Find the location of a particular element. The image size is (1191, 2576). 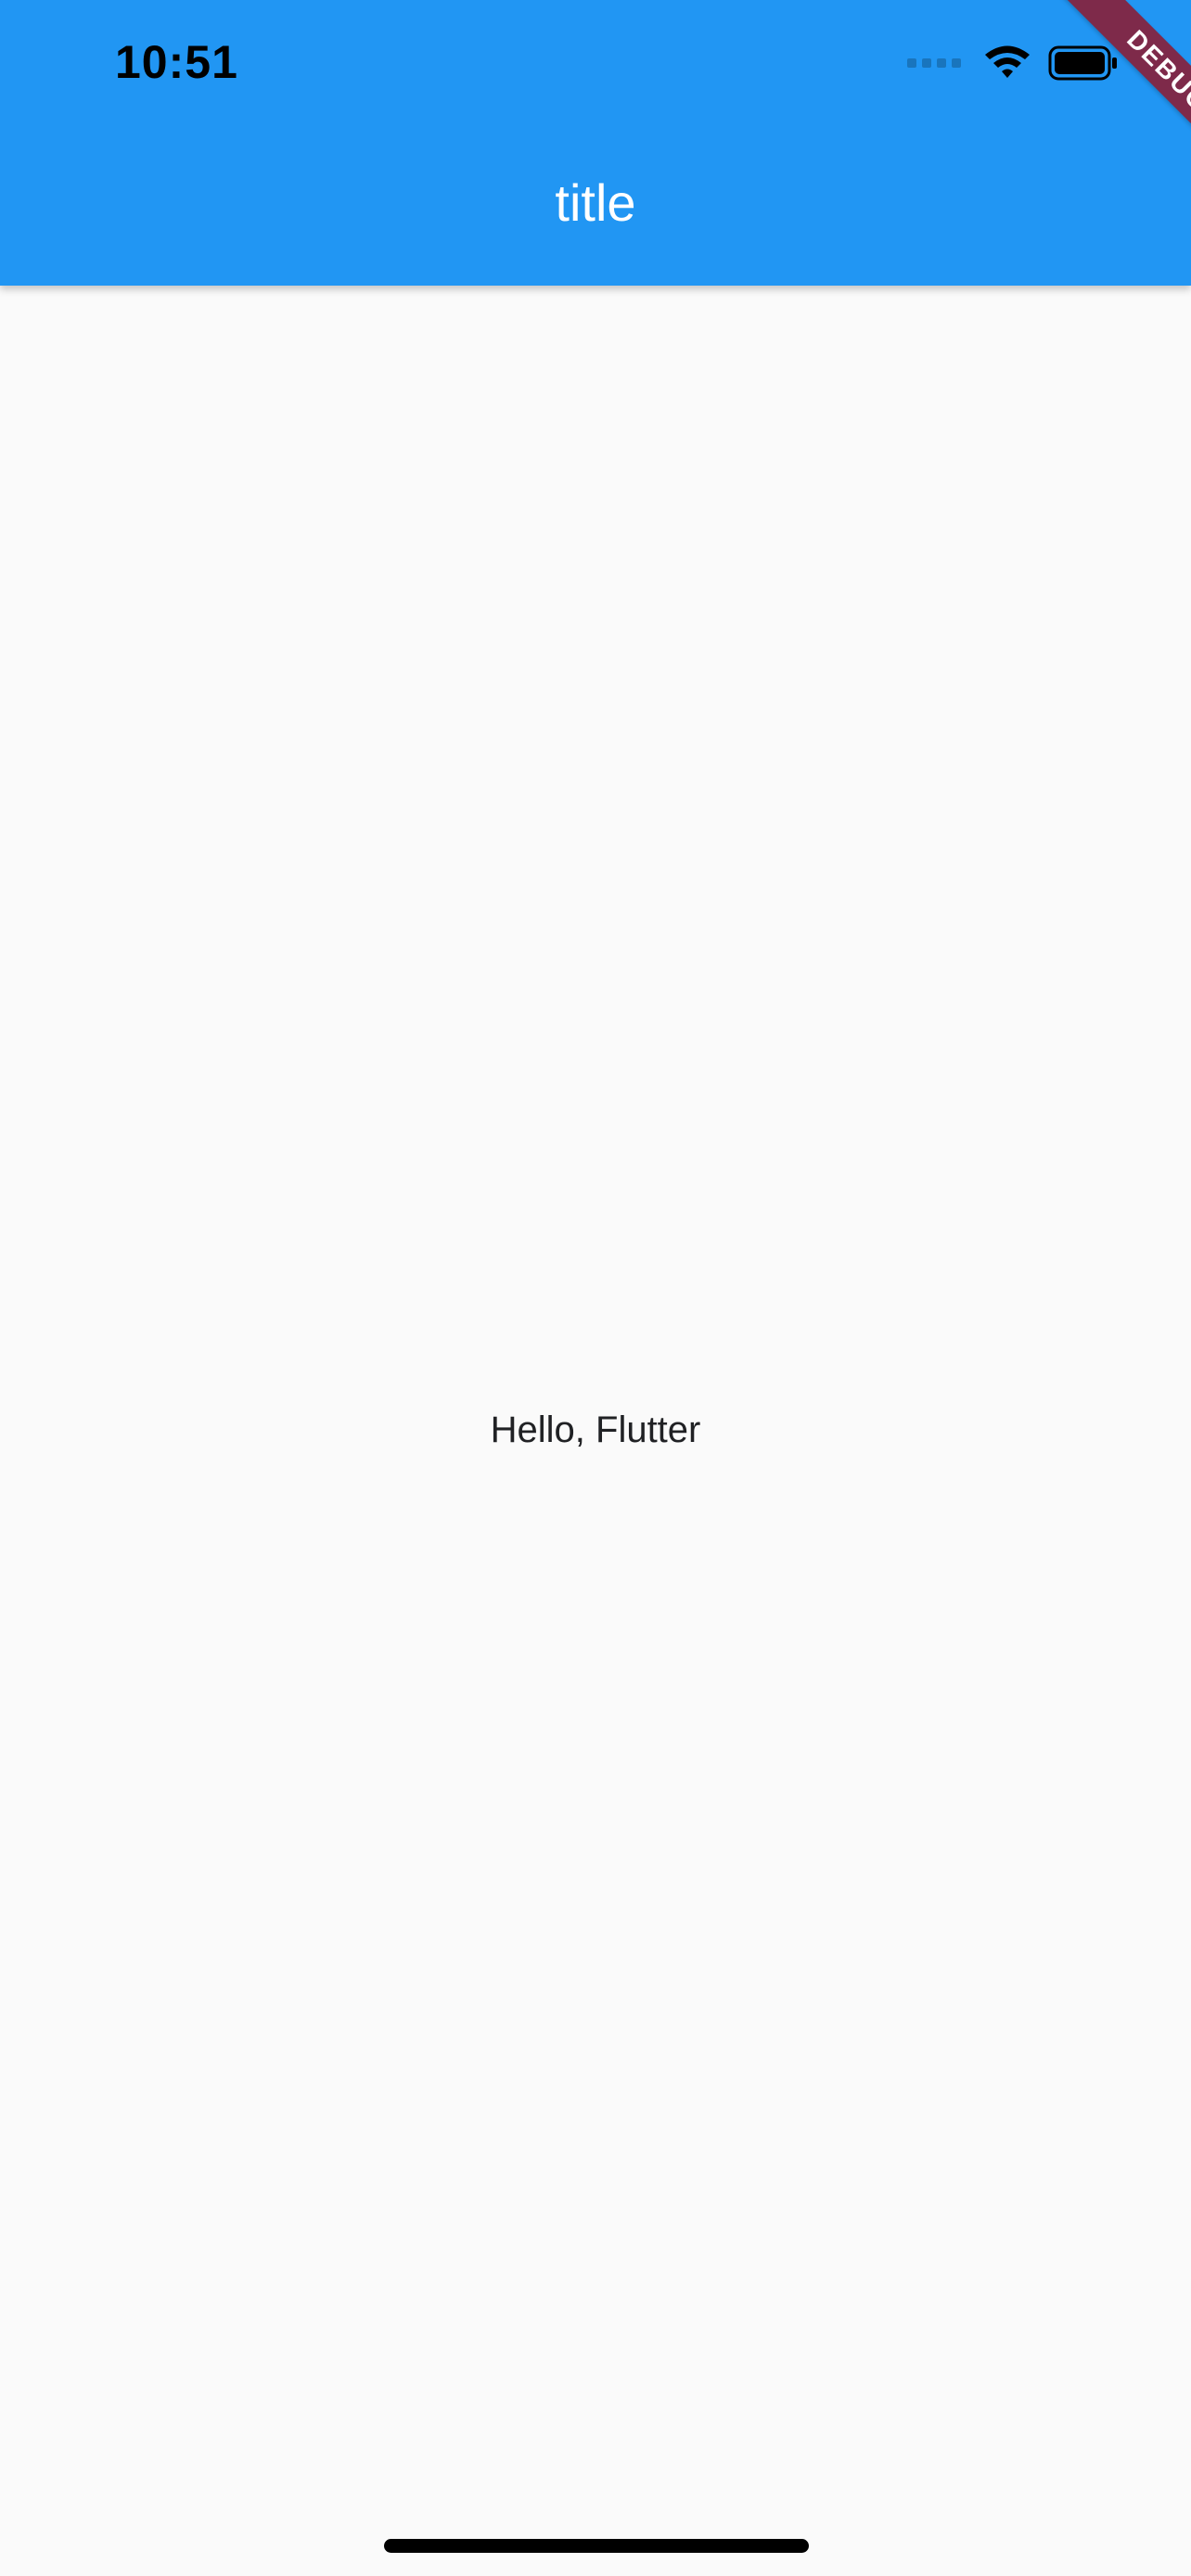

app-bar-title: title is located at coordinates (595, 202).